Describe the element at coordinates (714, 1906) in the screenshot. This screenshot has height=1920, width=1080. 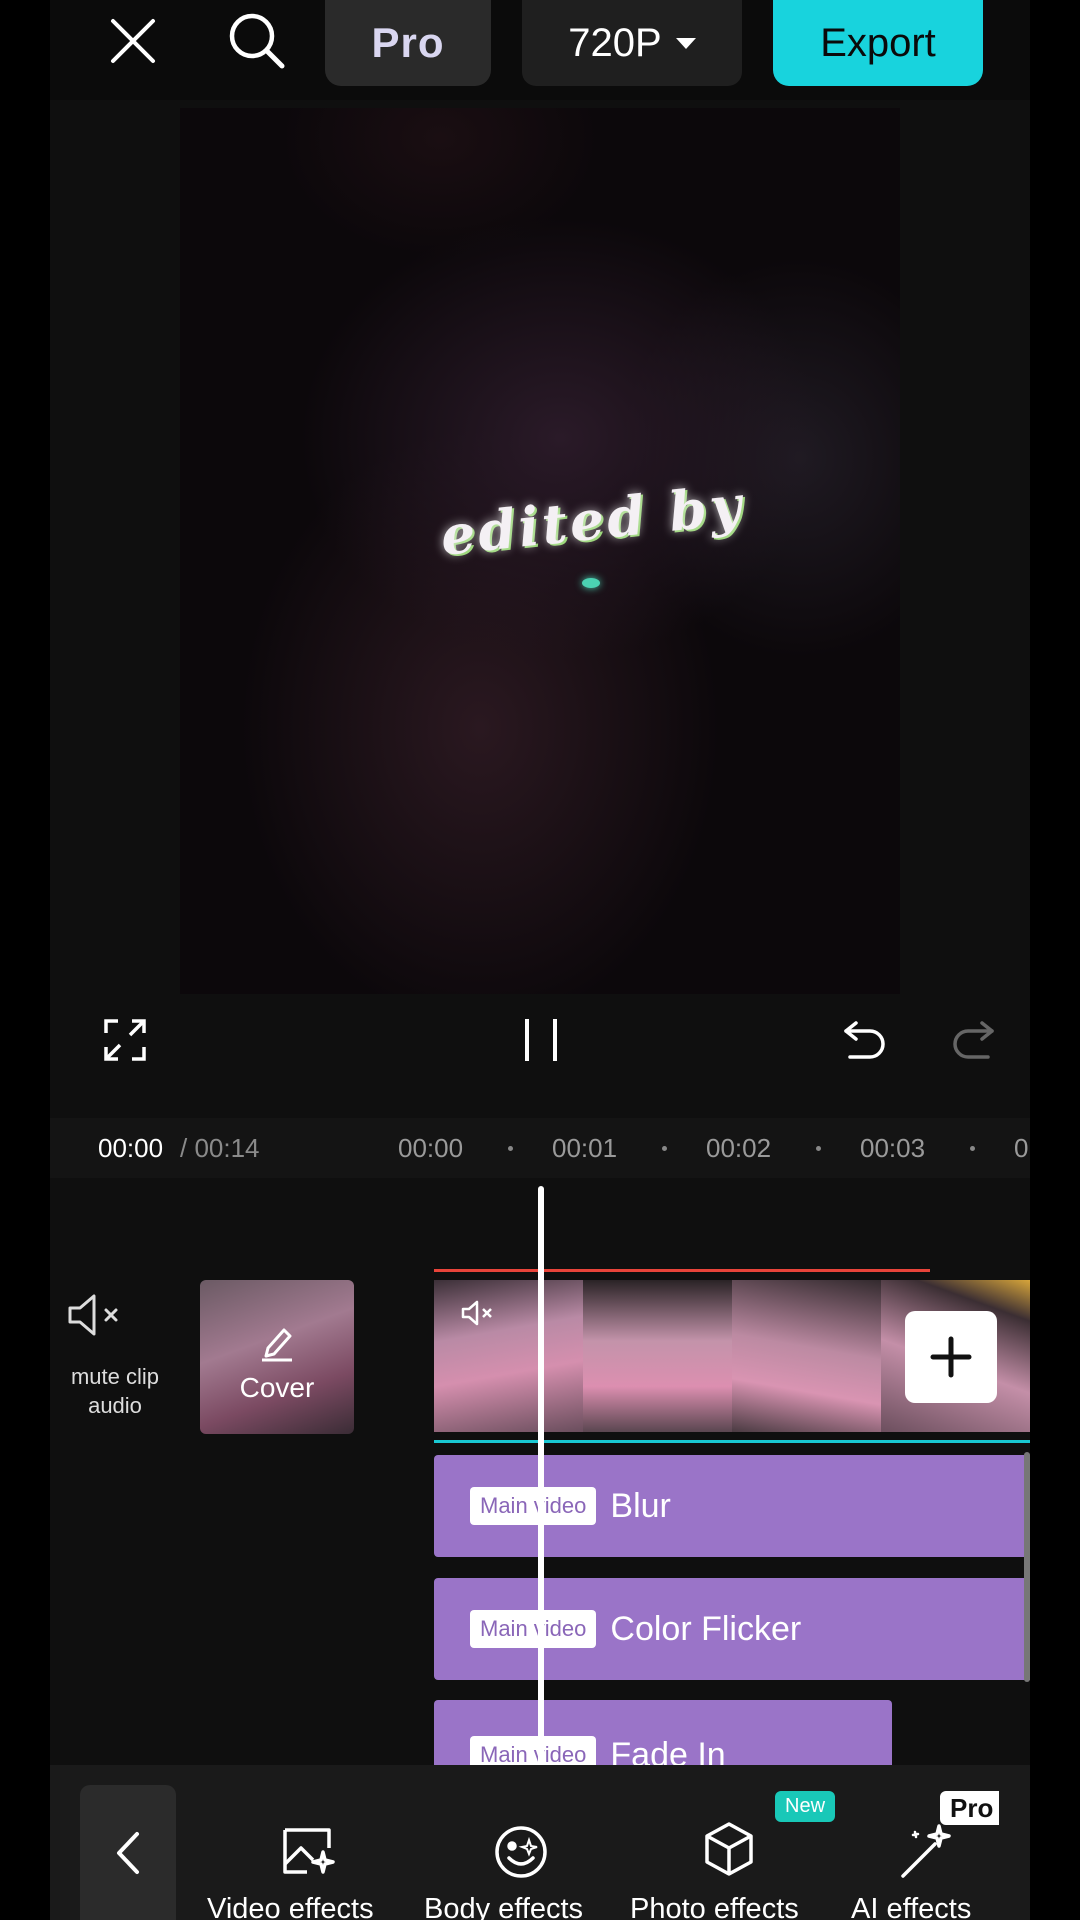
I see `photo-effects-label: Photo effects` at that location.